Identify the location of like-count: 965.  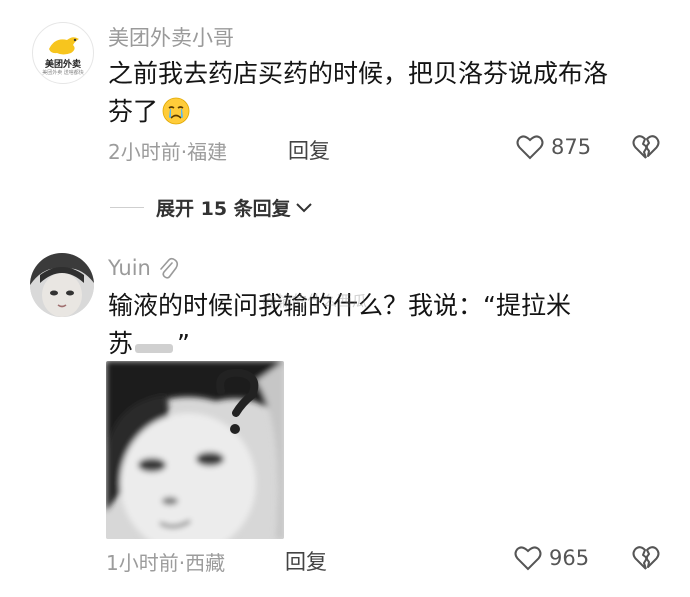
(569, 558).